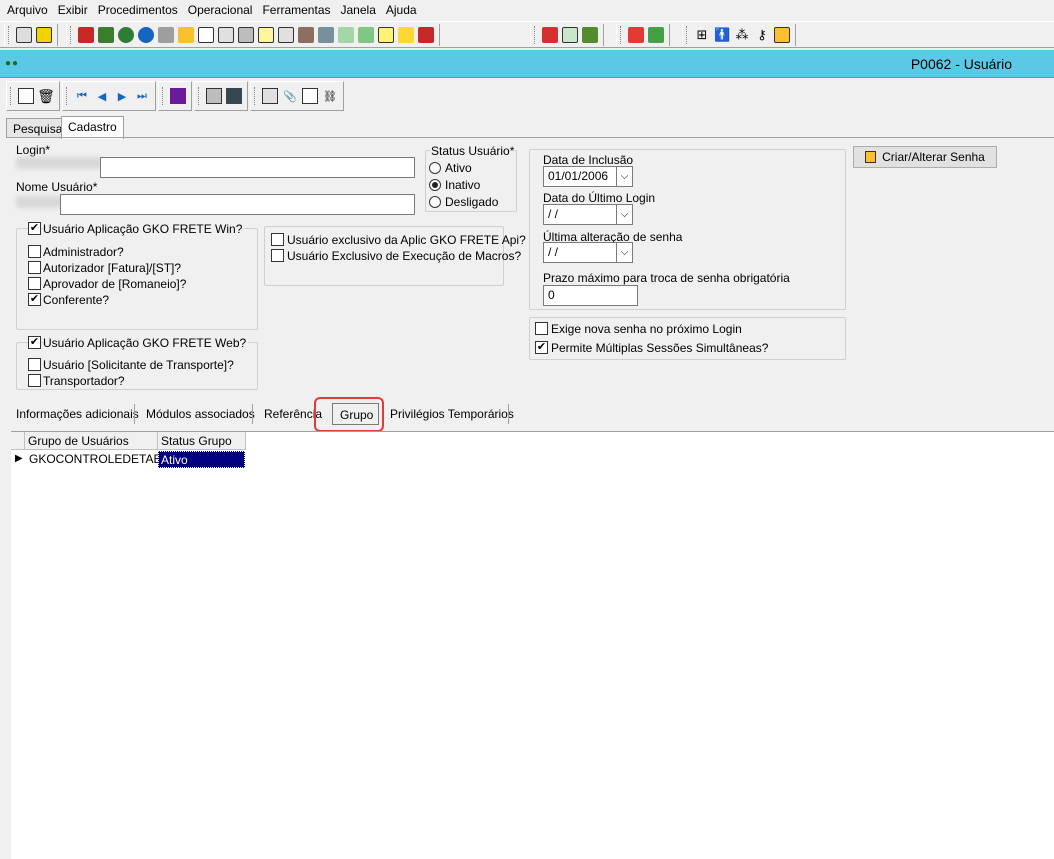 The width and height of the screenshot is (1054, 859). I want to click on paperclip-icon: 📎, so click(290, 96).